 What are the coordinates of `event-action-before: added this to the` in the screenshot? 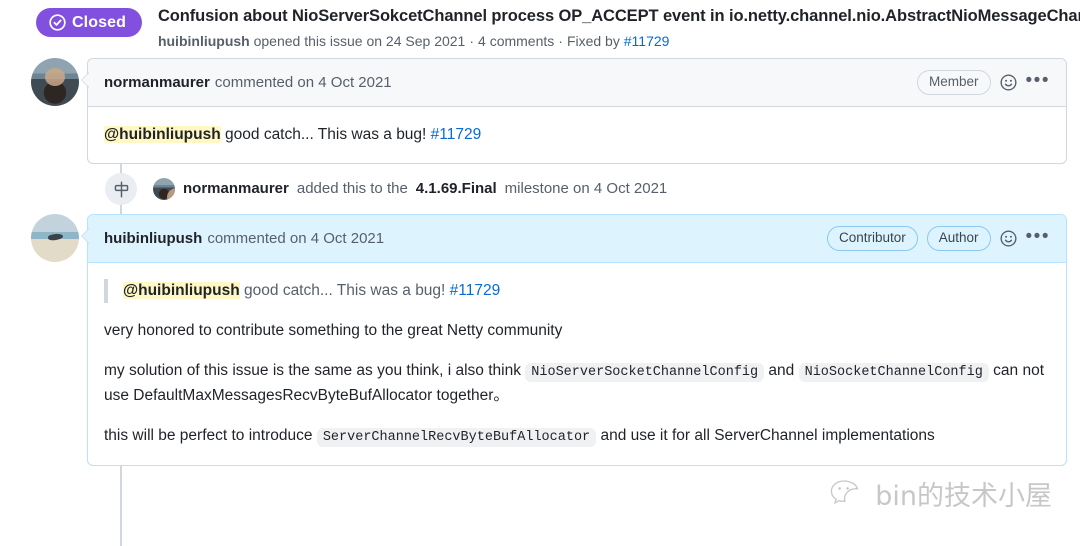 It's located at (352, 189).